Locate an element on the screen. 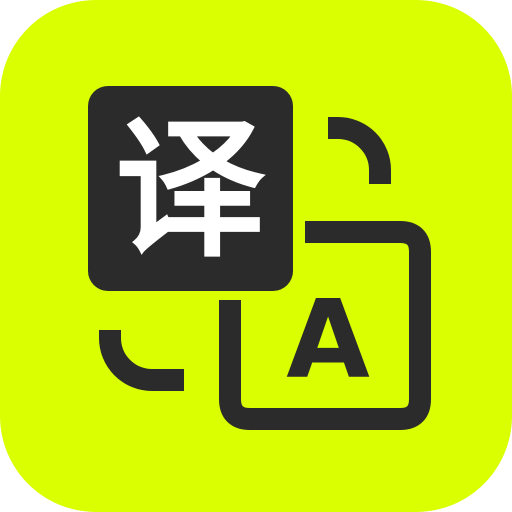 This screenshot has height=512, width=512. bottom-left-arc-icon is located at coordinates (141, 360).